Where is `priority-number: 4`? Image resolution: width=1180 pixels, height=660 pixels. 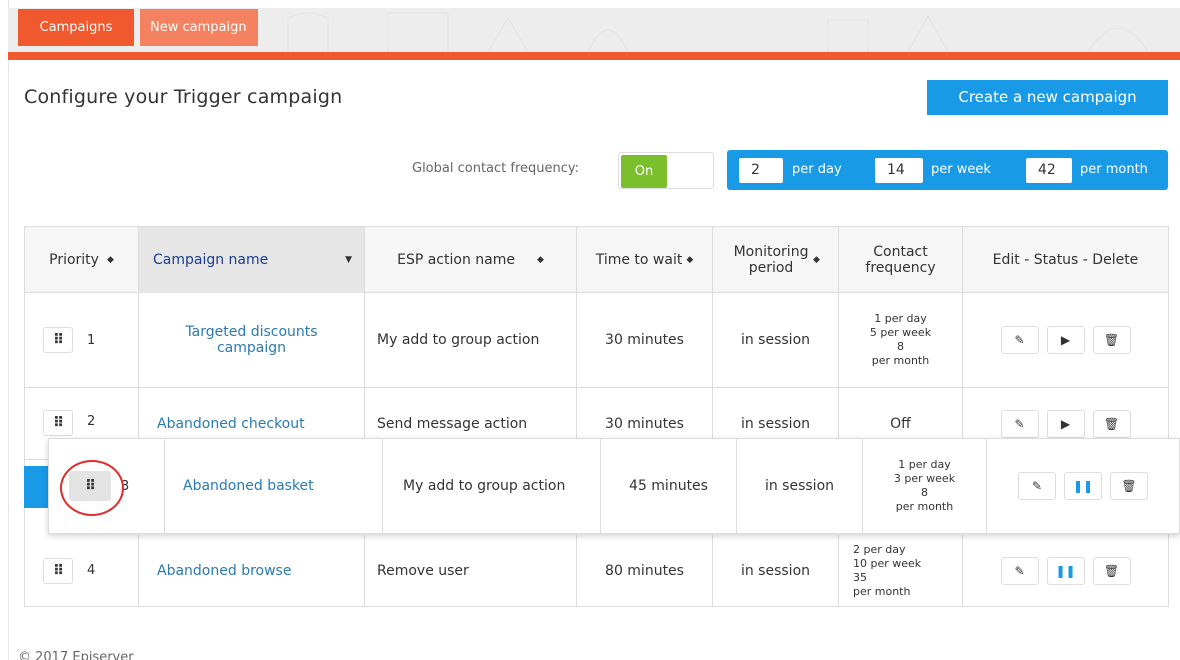 priority-number: 4 is located at coordinates (91, 570).